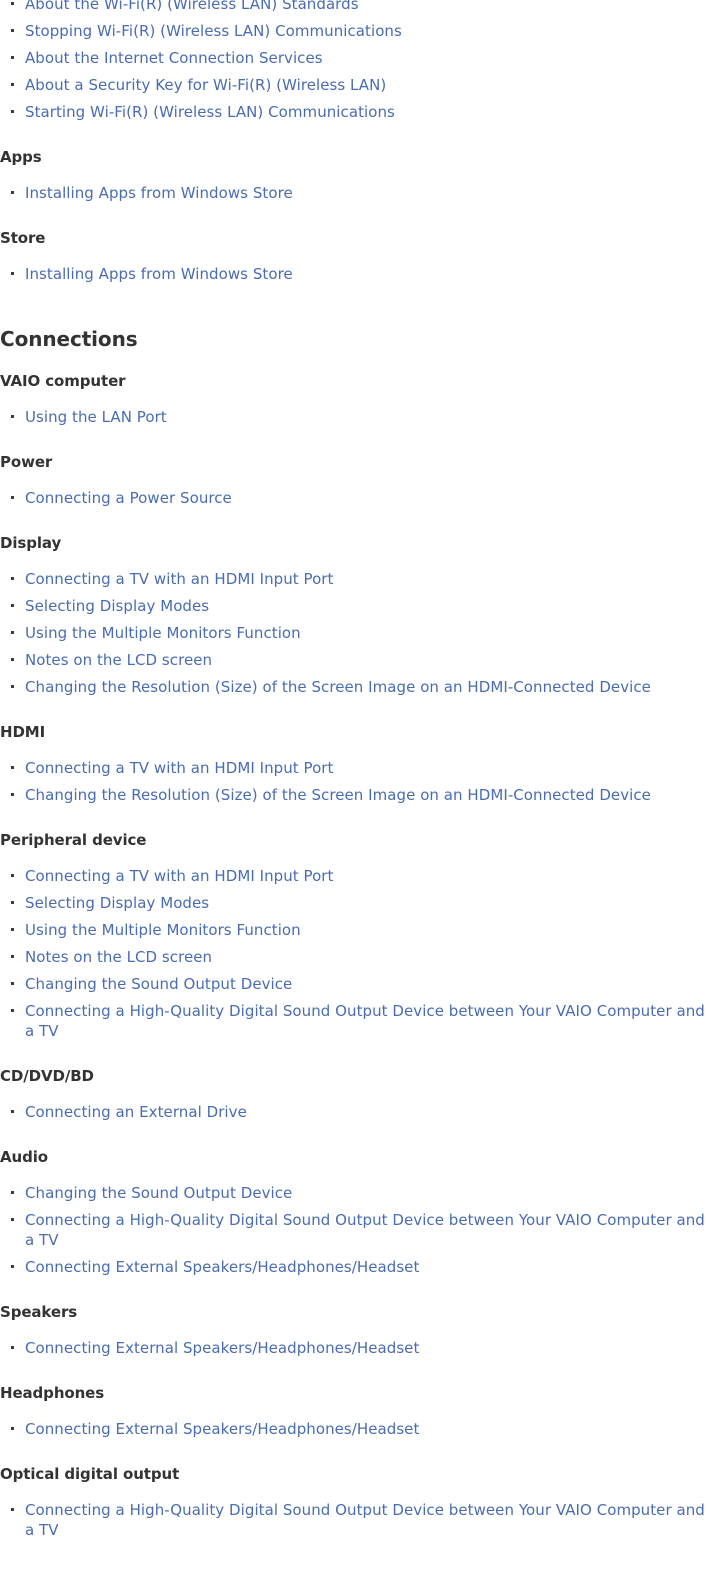 This screenshot has height=1588, width=708. What do you see at coordinates (47, 1076) in the screenshot?
I see `group-heading-cd-dvd-bd: CD/DVD/BD` at bounding box center [47, 1076].